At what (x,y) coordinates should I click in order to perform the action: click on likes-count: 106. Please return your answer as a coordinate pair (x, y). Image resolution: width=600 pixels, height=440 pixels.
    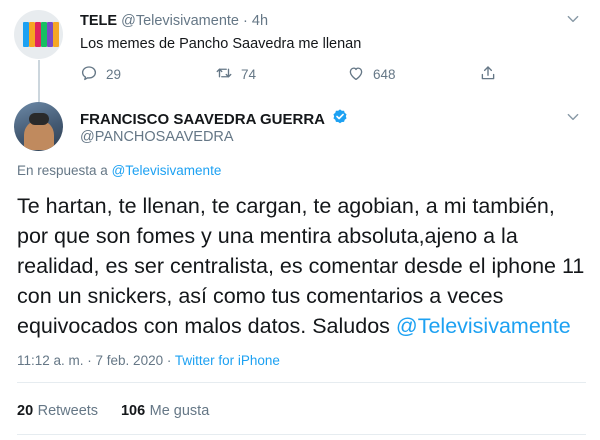
    Looking at the image, I should click on (133, 411).